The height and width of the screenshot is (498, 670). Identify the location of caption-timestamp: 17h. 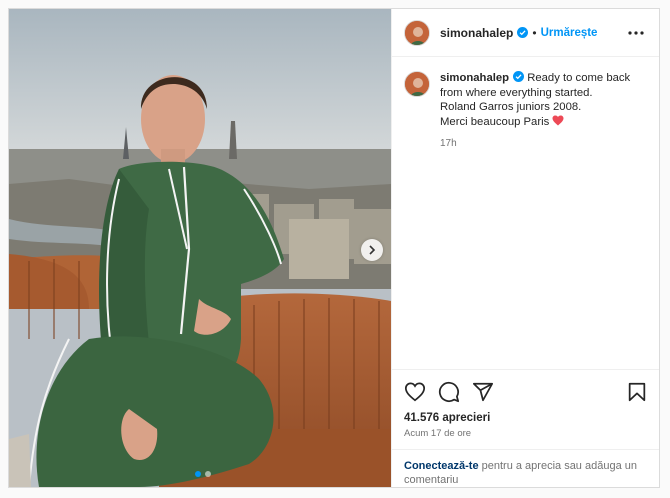
(448, 143).